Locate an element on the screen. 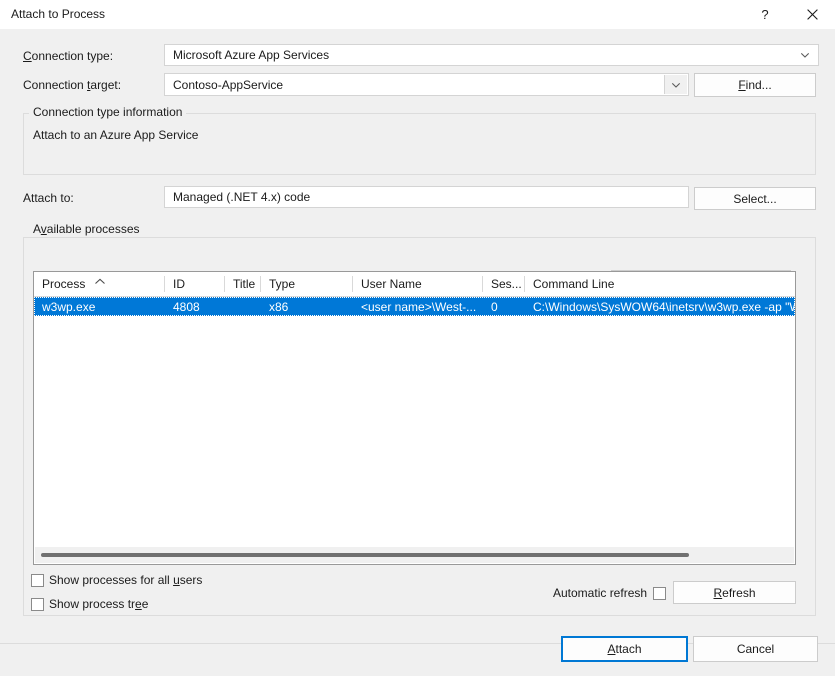  cell-process: w3wp.exe is located at coordinates (69, 306).